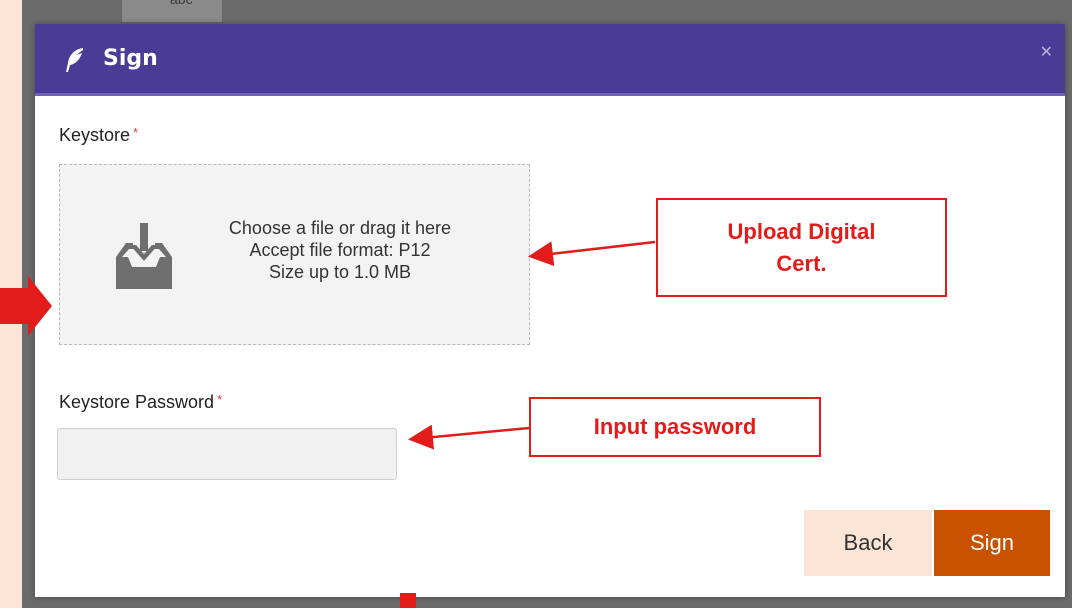 This screenshot has height=608, width=1072. What do you see at coordinates (408, 600) in the screenshot?
I see `bottom-pointer-marker` at bounding box center [408, 600].